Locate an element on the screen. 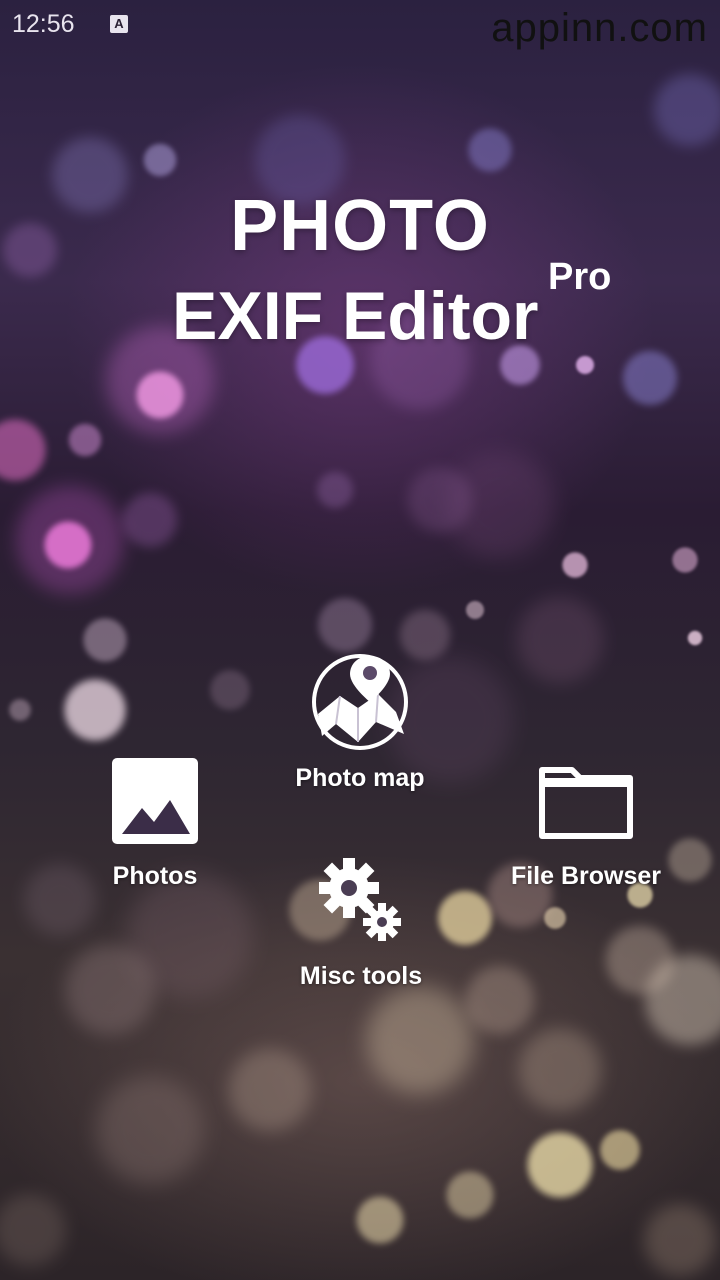  app-title-line2: EXIF Editor is located at coordinates (355, 316).